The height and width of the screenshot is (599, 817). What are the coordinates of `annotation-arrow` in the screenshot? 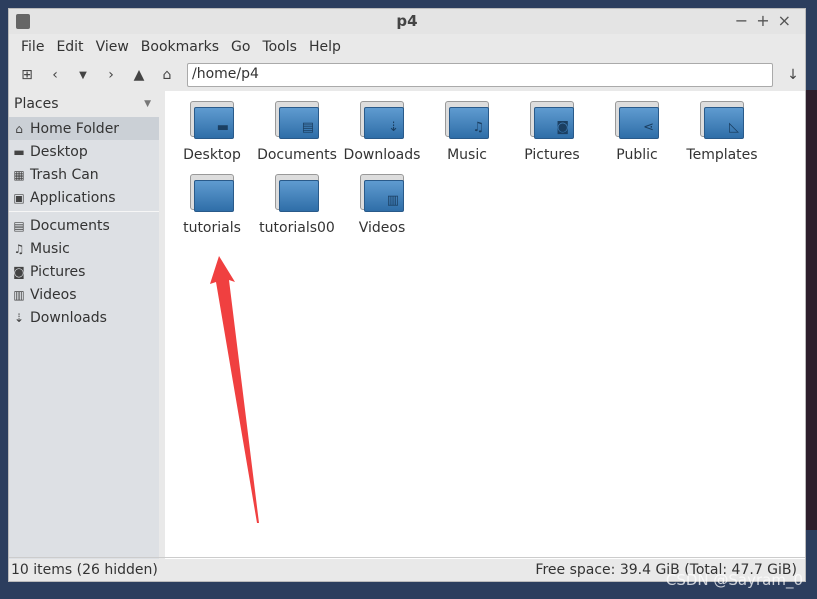 It's located at (234, 389).